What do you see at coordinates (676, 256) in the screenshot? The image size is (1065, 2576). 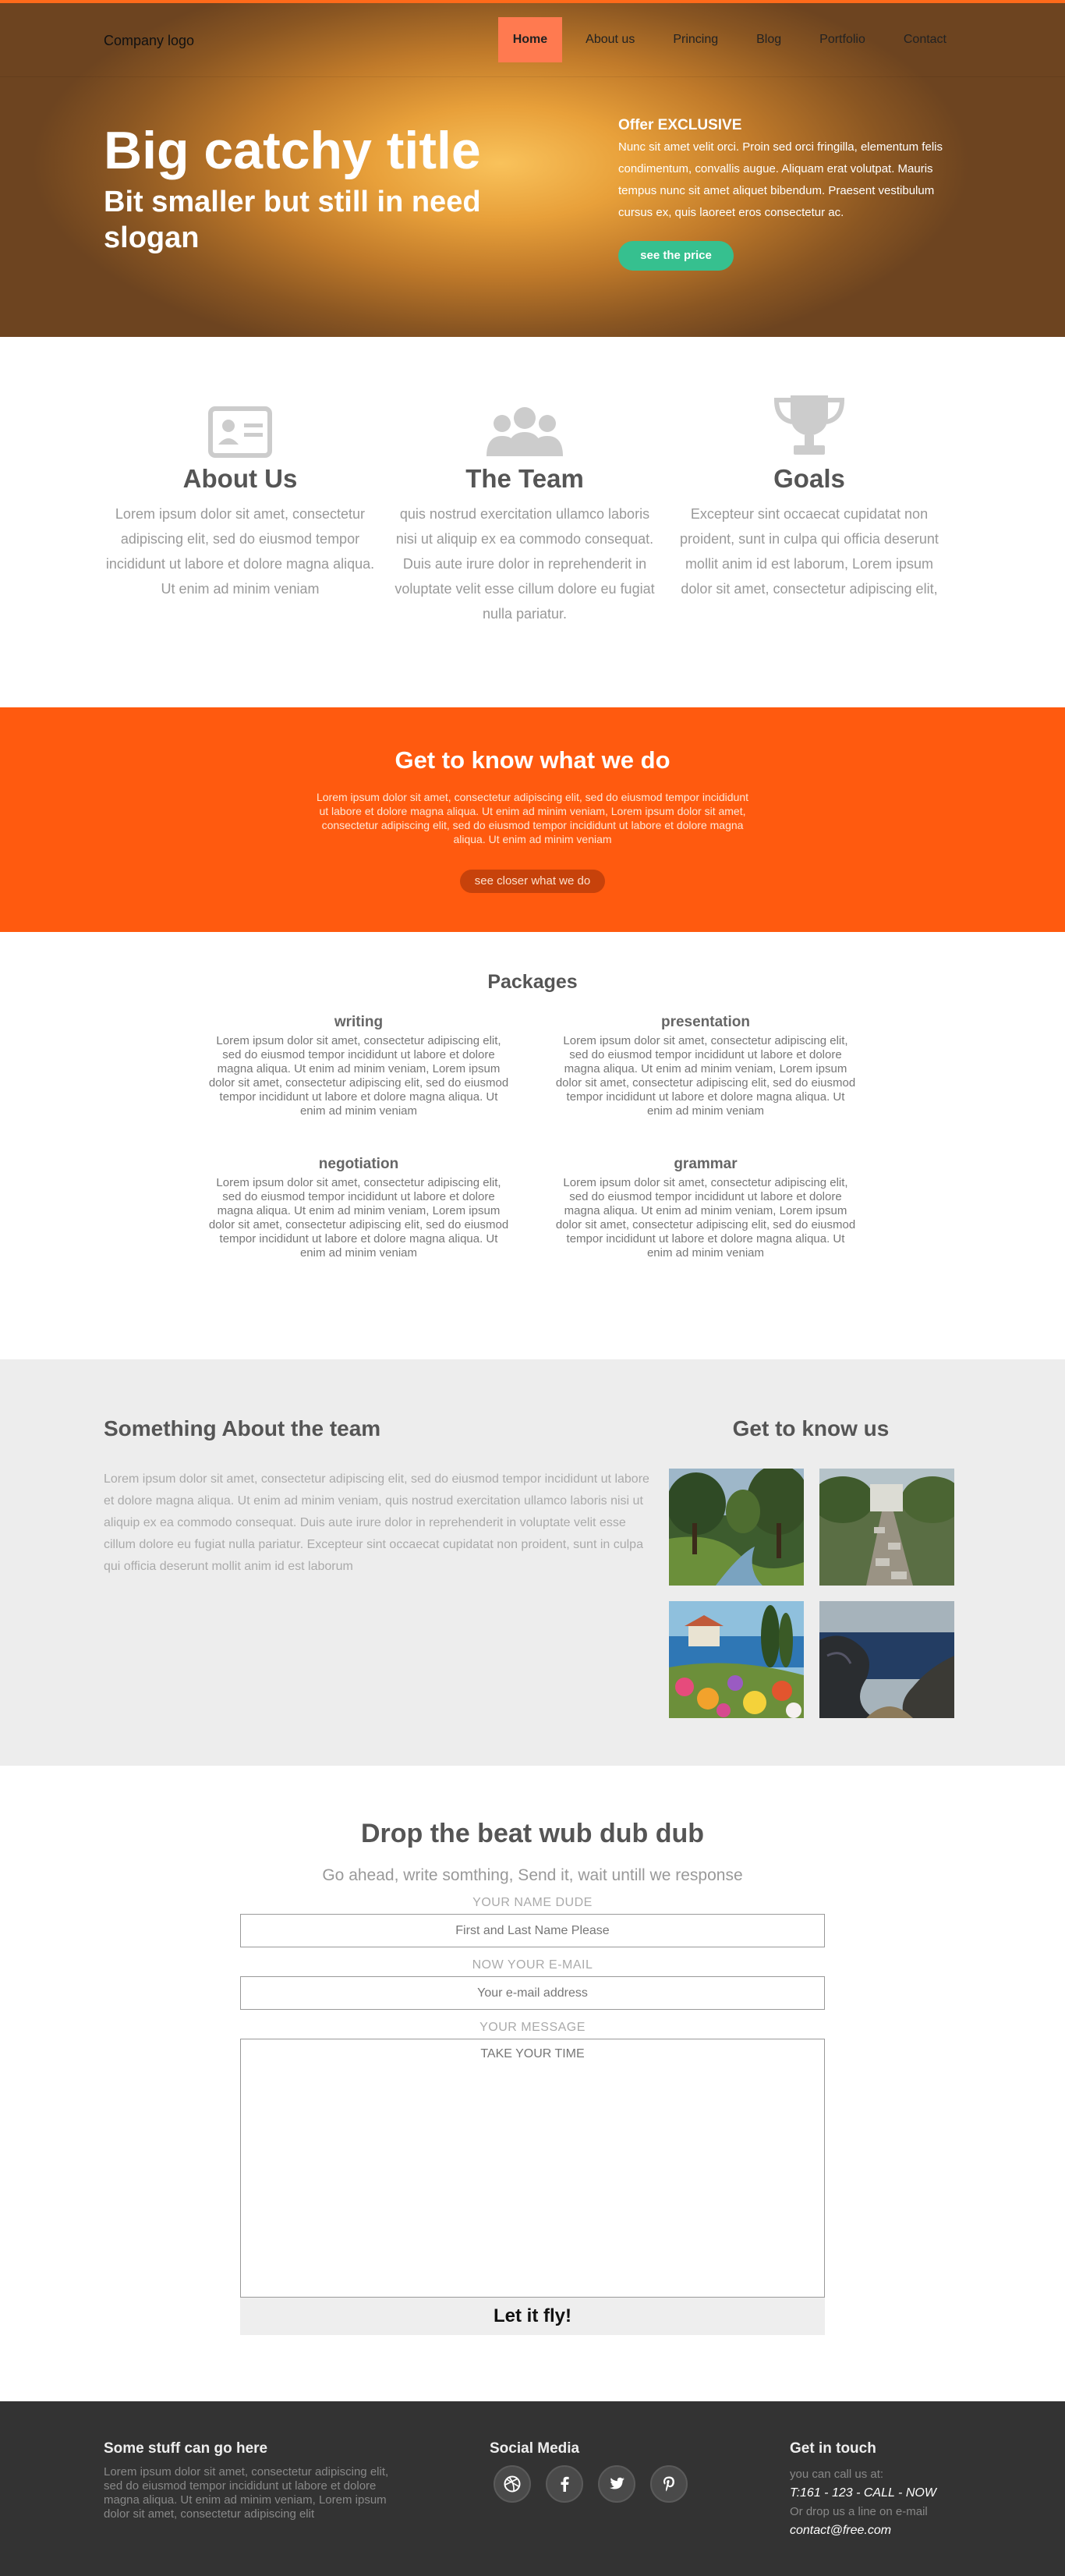 I see `see-price-button: see the price` at bounding box center [676, 256].